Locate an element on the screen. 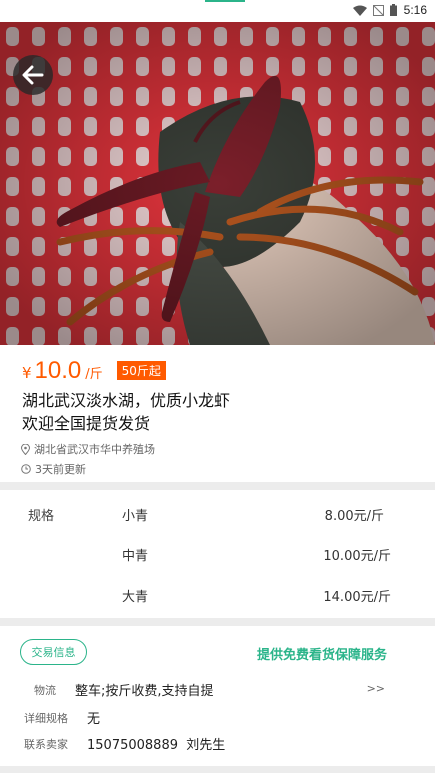 This screenshot has height=773, width=435. spec-price: 10.00元/斤 is located at coordinates (357, 556).